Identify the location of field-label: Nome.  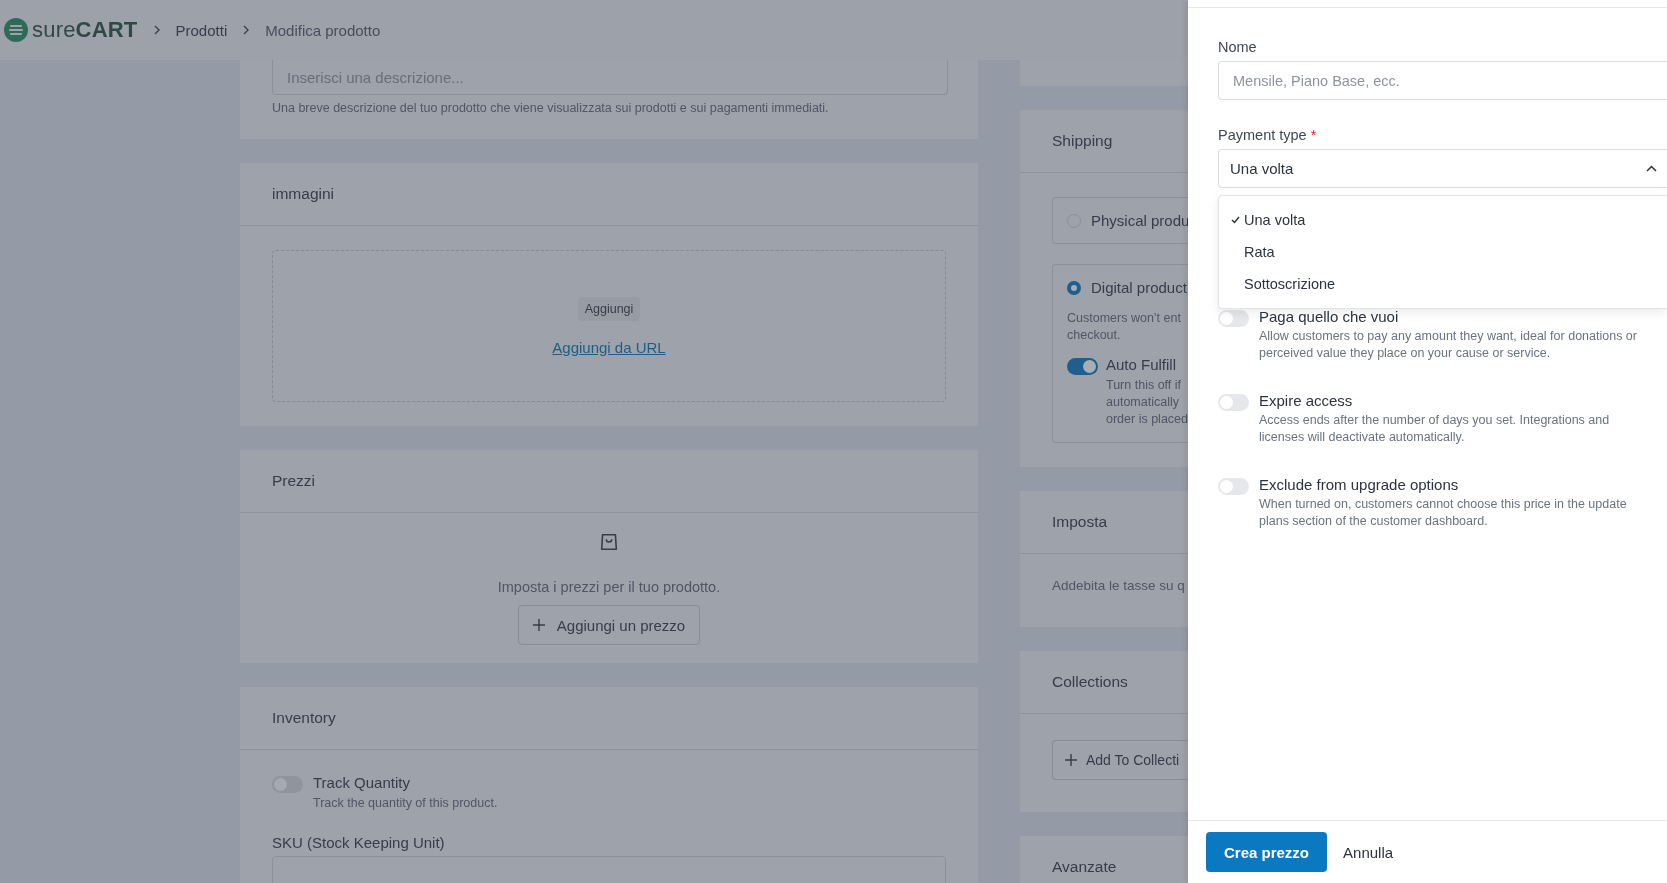
(1238, 47).